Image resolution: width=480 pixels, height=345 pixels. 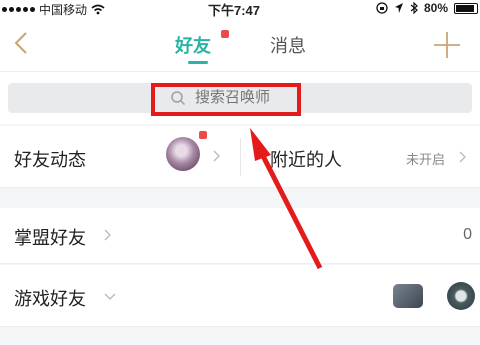 What do you see at coordinates (18, 9) in the screenshot?
I see `signal-icon` at bounding box center [18, 9].